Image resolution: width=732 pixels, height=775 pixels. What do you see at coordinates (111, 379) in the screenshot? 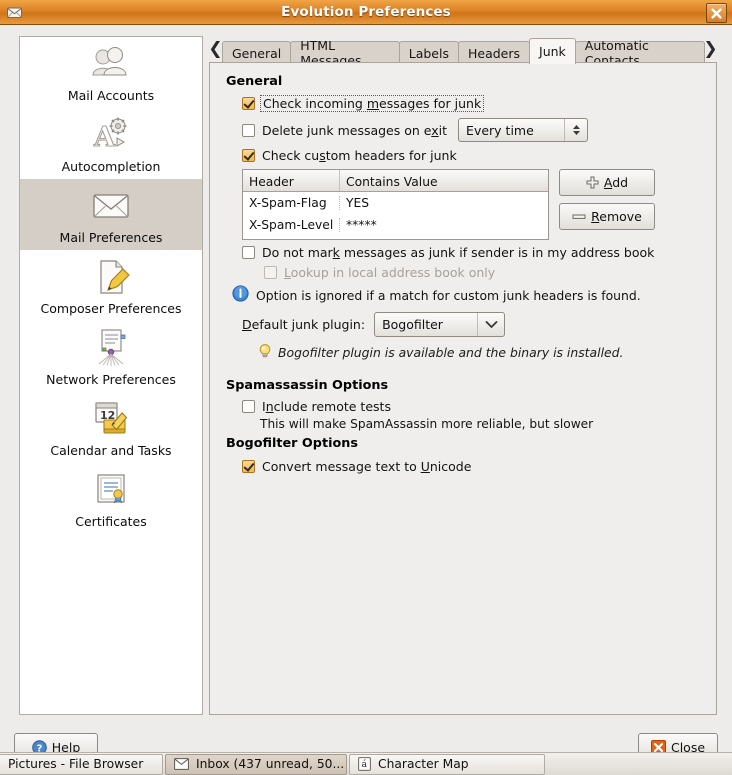
I see `sidebar-item-label: Network Preferences` at bounding box center [111, 379].